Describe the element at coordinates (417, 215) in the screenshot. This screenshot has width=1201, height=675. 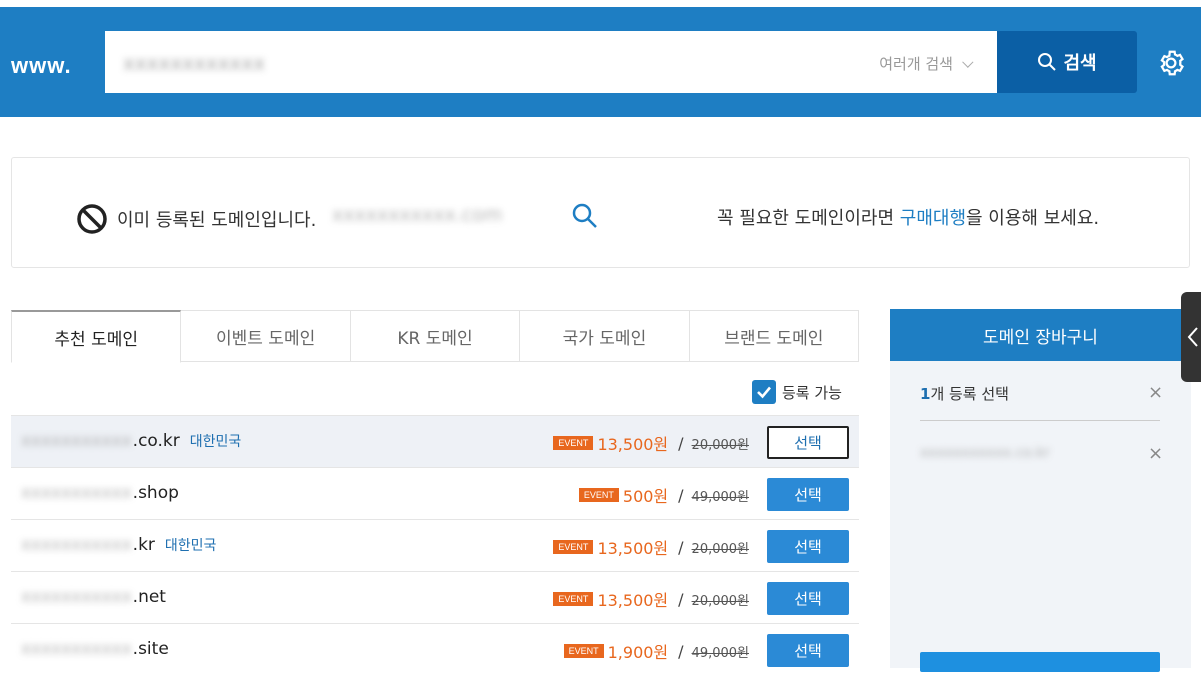
I see `notice-domain: xxxxxxxxxxx.com` at that location.